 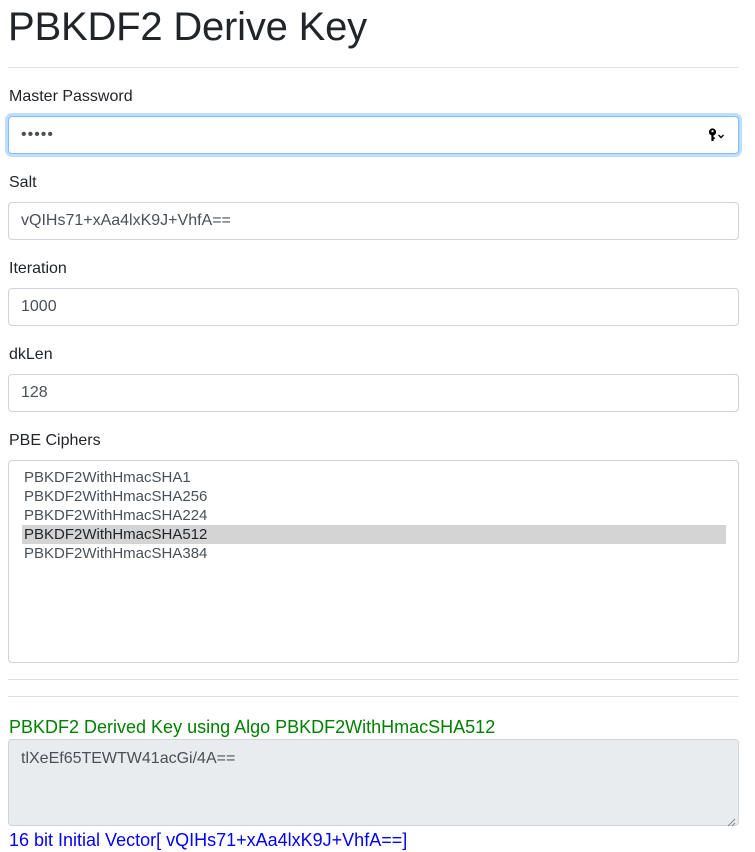 What do you see at coordinates (38, 134) in the screenshot?
I see `password-masked-value: •••••` at bounding box center [38, 134].